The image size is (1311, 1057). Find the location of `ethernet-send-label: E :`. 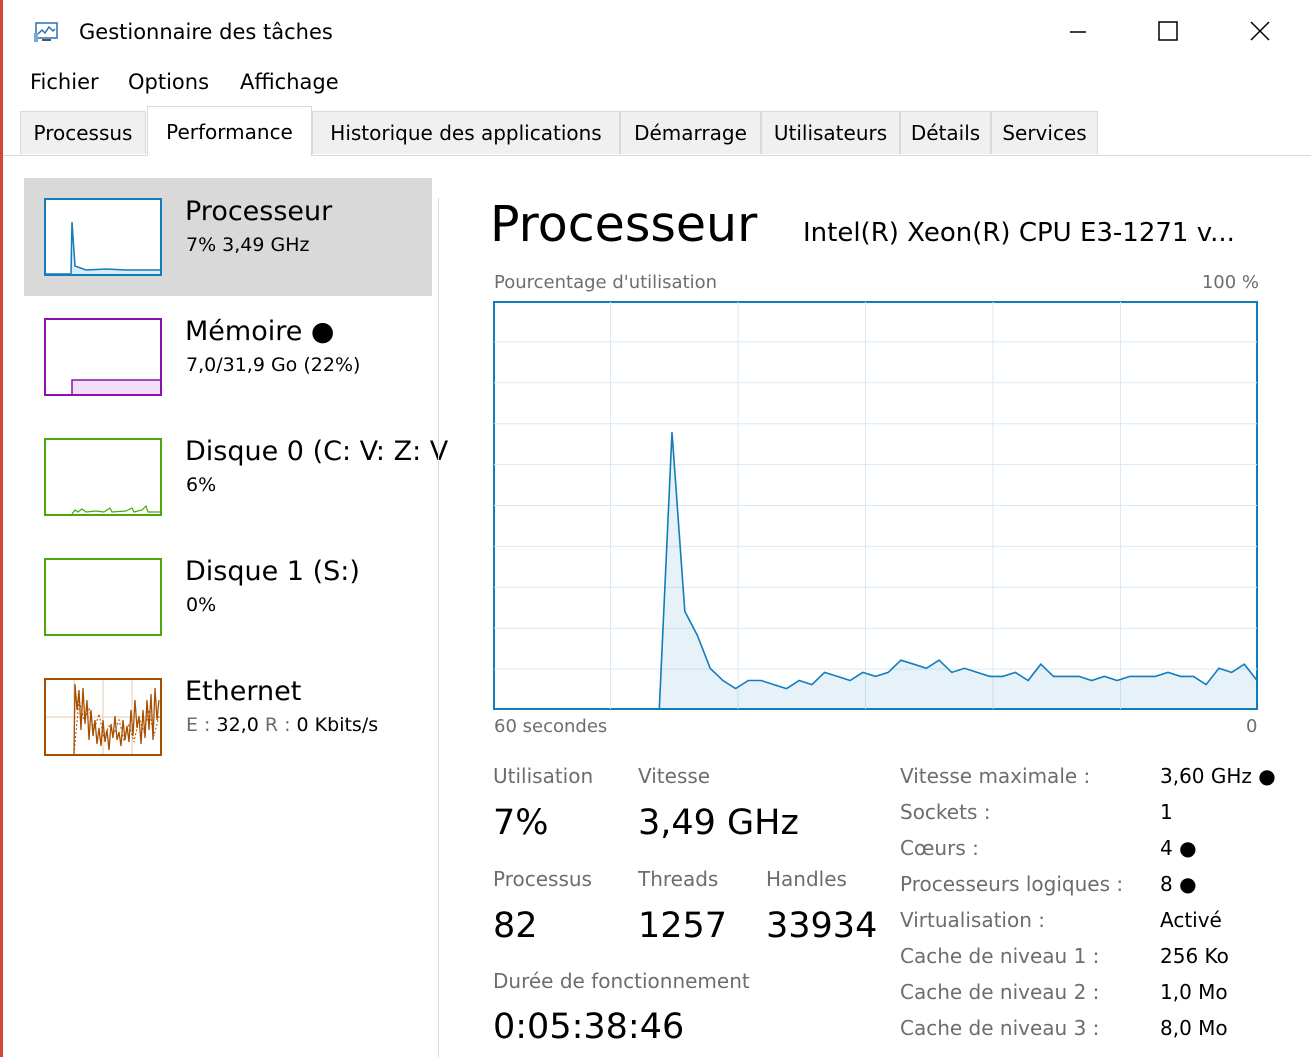

ethernet-send-label: E : is located at coordinates (201, 725).